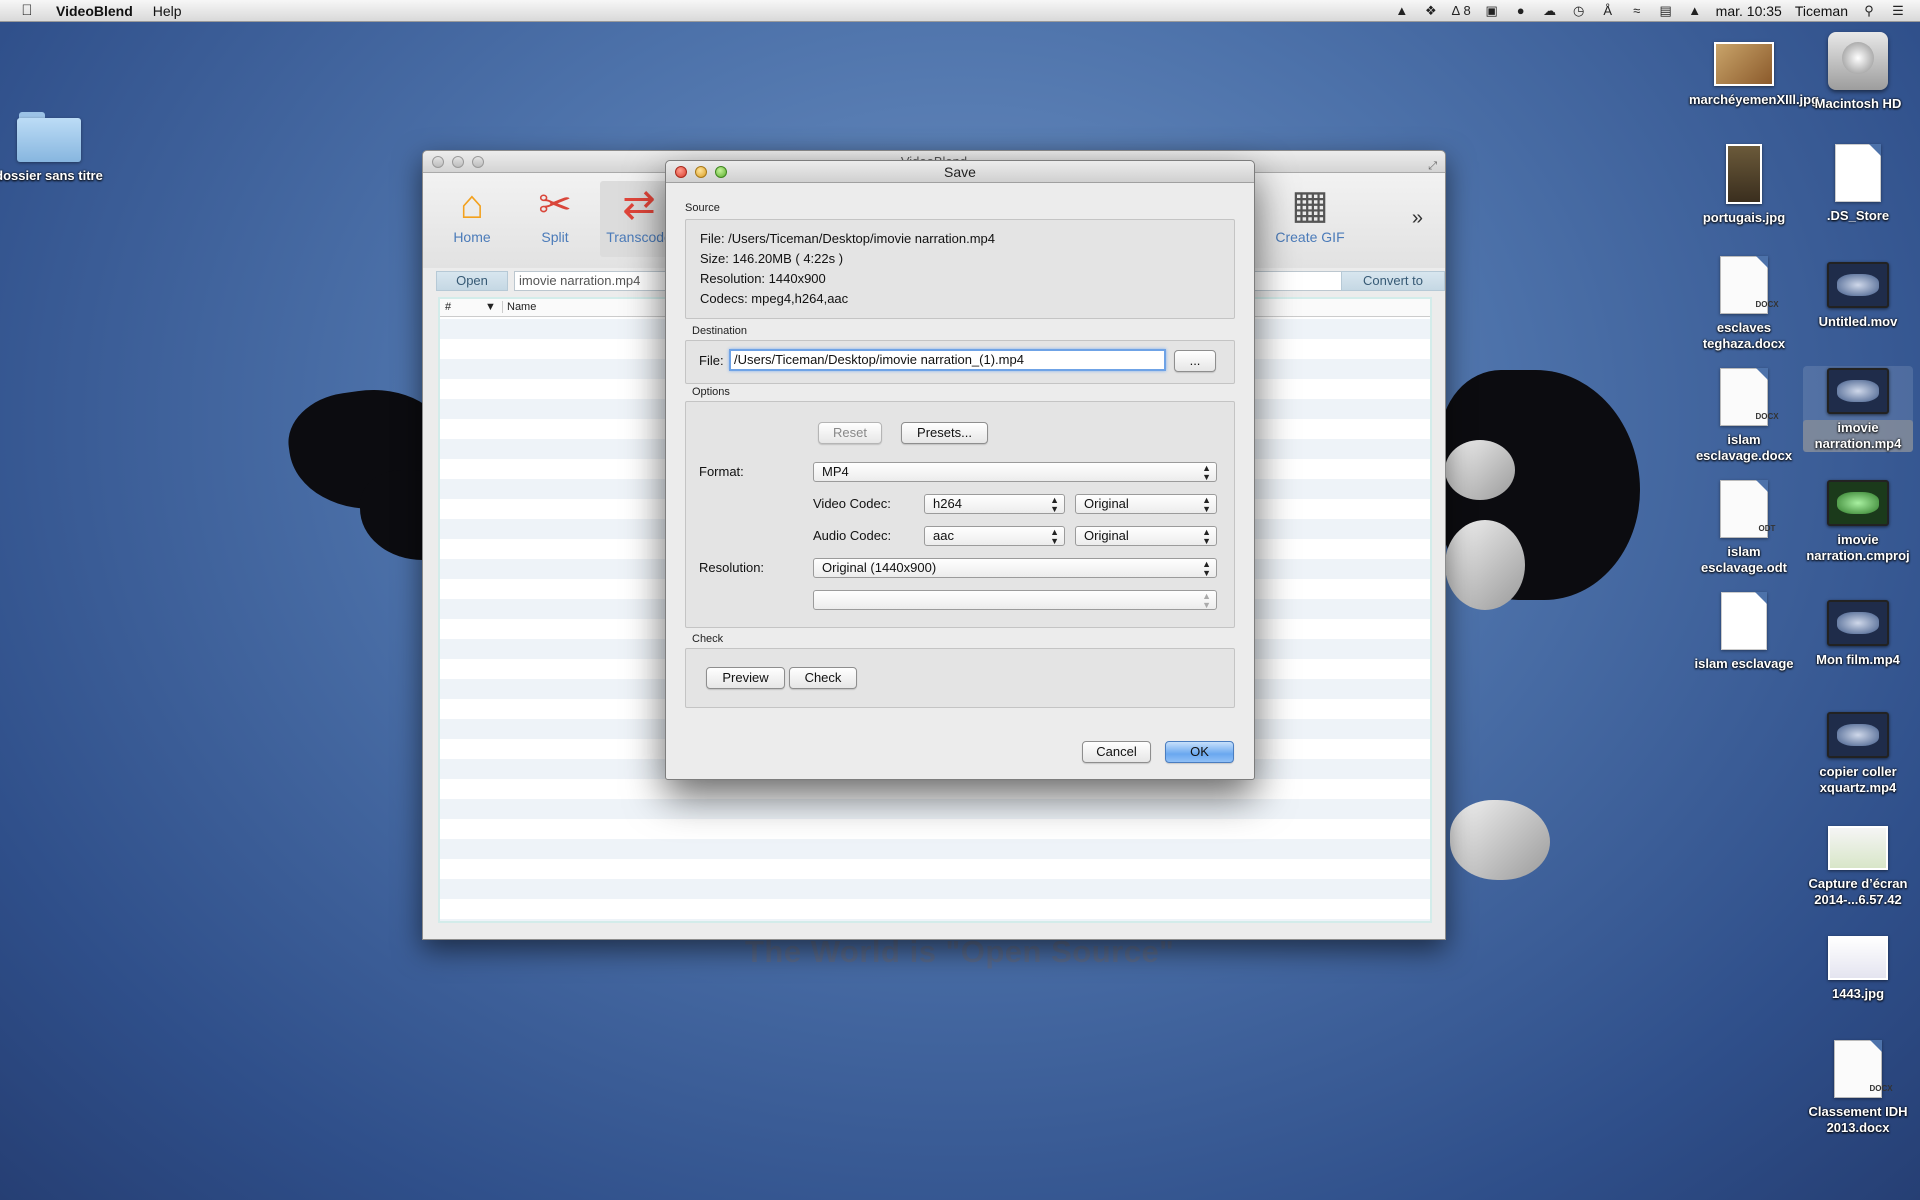 The width and height of the screenshot is (1920, 1200). I want to click on desktop-file: islam esclavage, so click(1744, 632).